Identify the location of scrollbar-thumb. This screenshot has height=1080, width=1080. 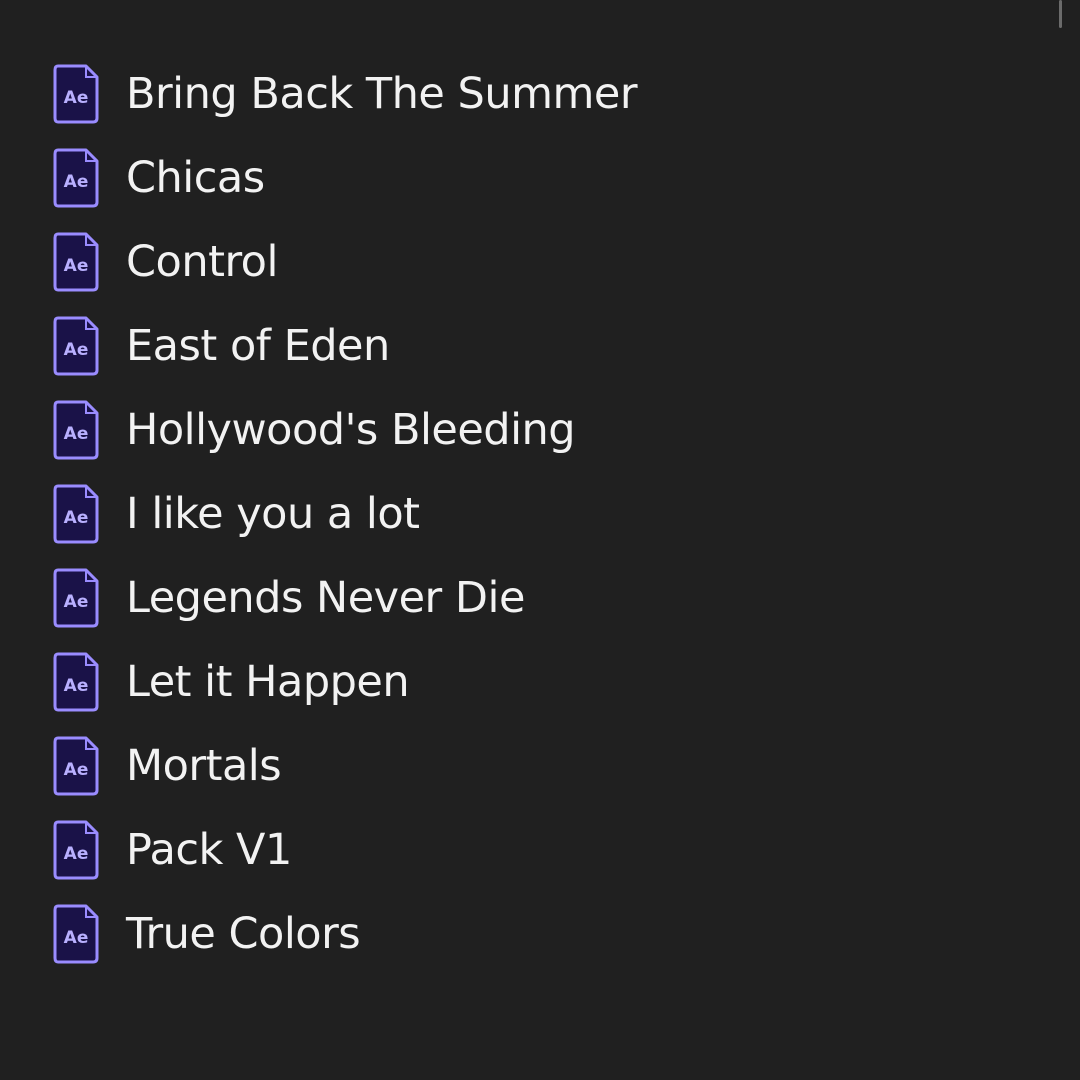
(1060, 14).